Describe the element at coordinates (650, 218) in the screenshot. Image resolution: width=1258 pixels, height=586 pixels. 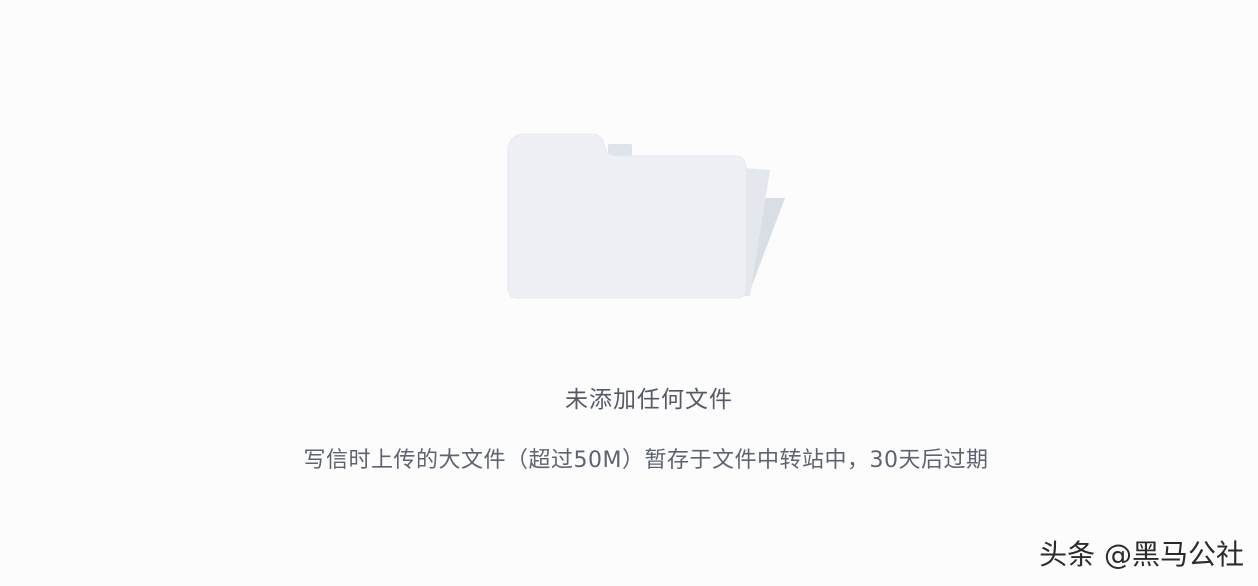
I see `folder-icon` at that location.